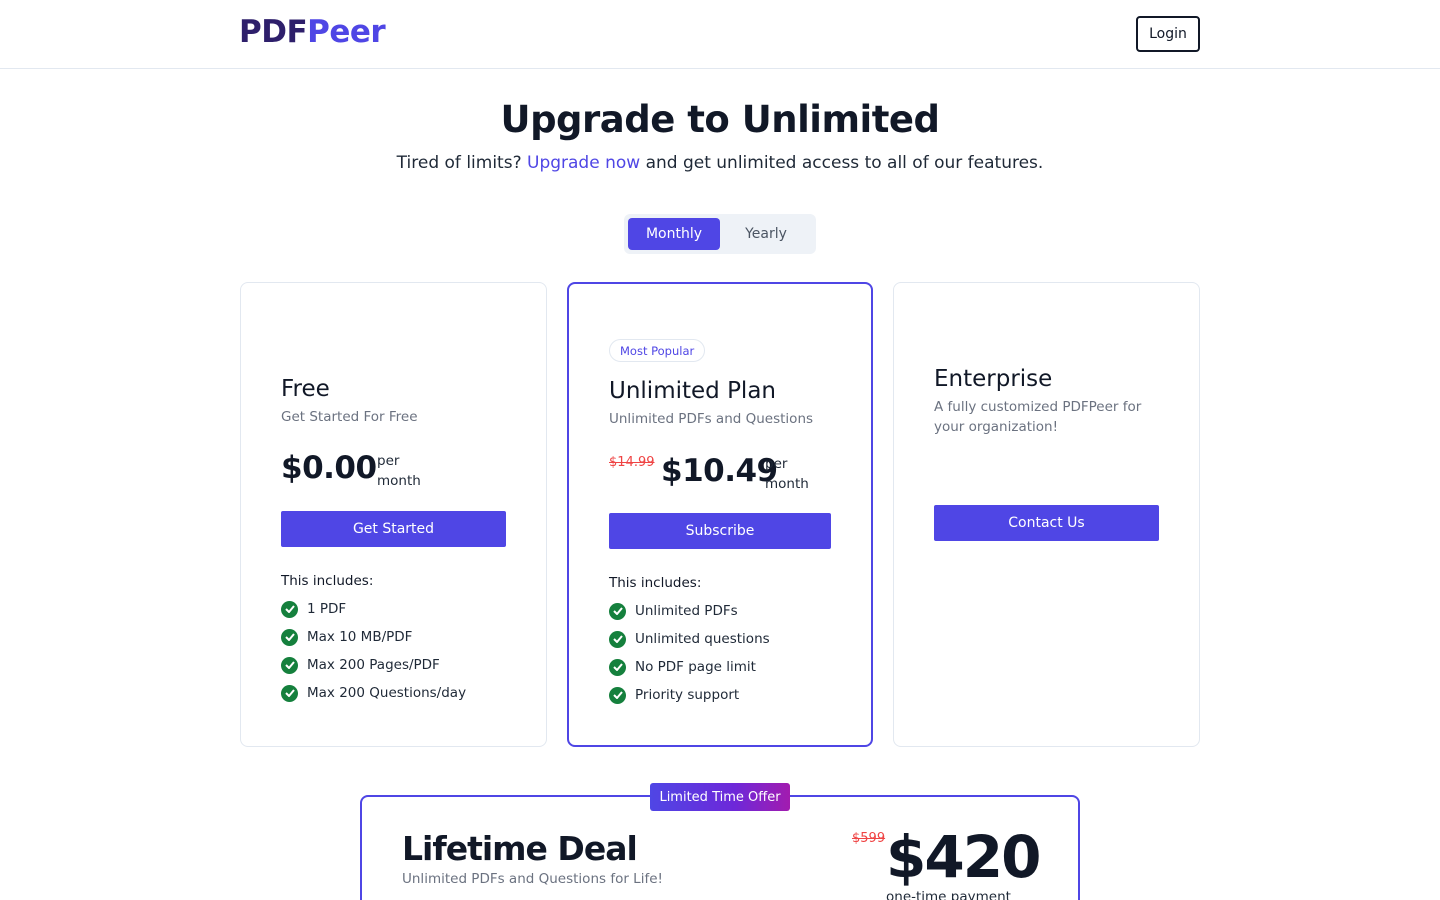 The width and height of the screenshot is (1440, 900). I want to click on feature-item: Unlimited PDFs, so click(673, 611).